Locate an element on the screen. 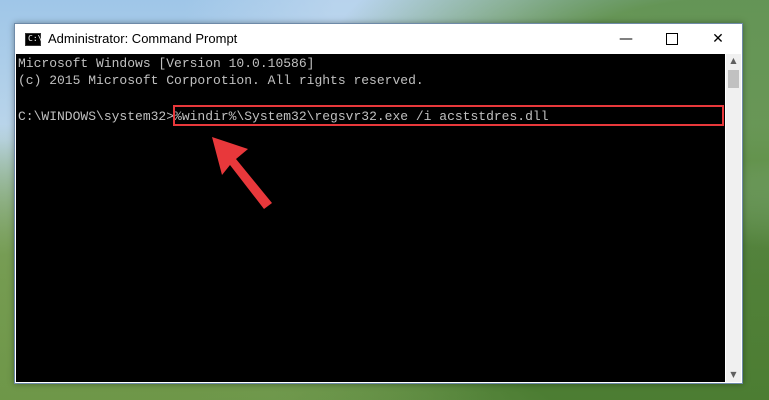 The height and width of the screenshot is (400, 769). scroll-up-arrow-icon: ▲ is located at coordinates (733, 61).